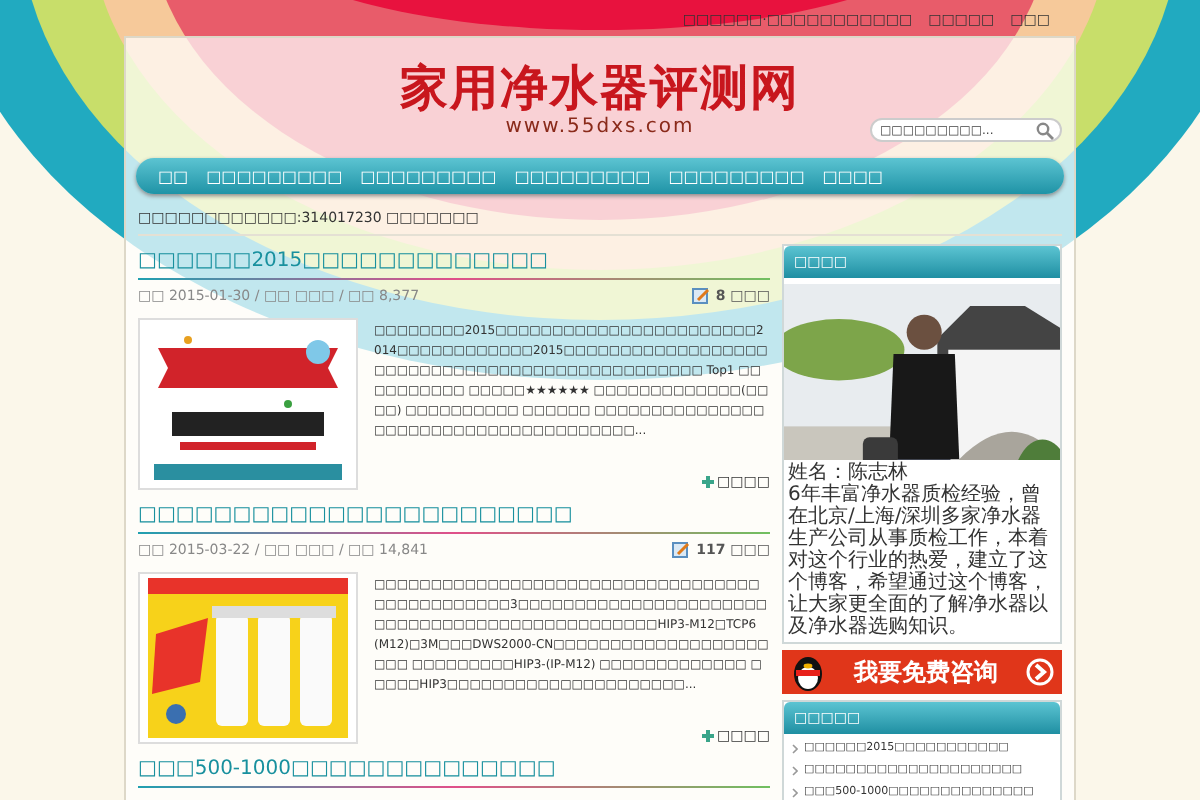  What do you see at coordinates (600, 88) in the screenshot?
I see `site-logo-title: 家用净水器评测网` at bounding box center [600, 88].